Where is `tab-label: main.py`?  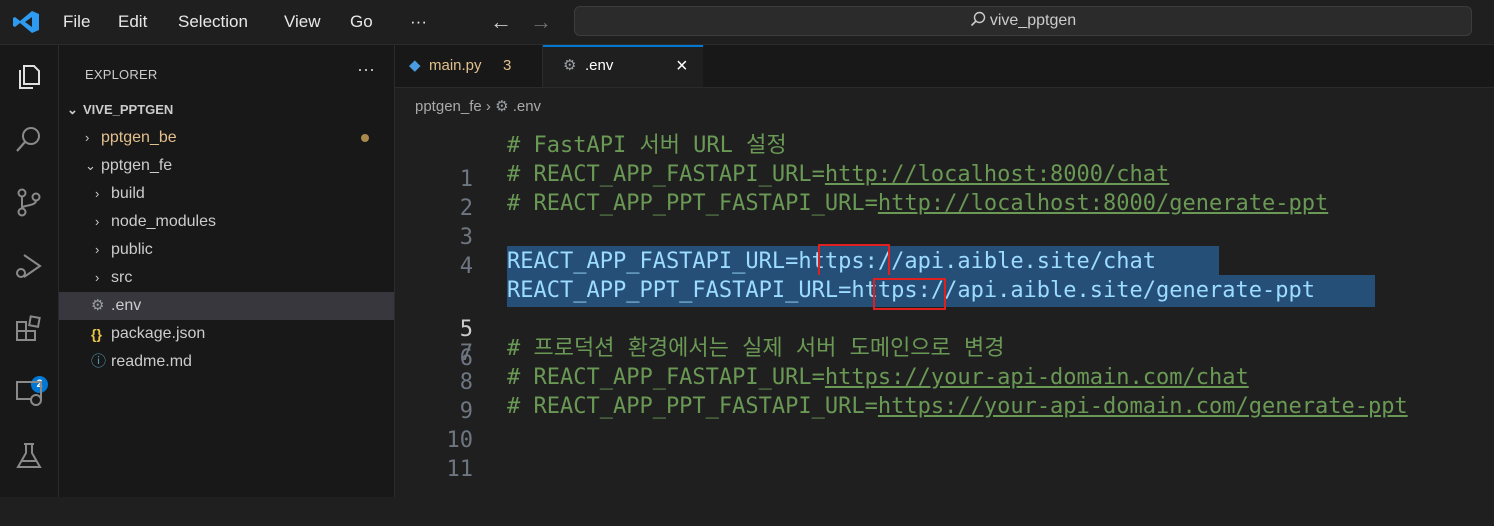 tab-label: main.py is located at coordinates (455, 65).